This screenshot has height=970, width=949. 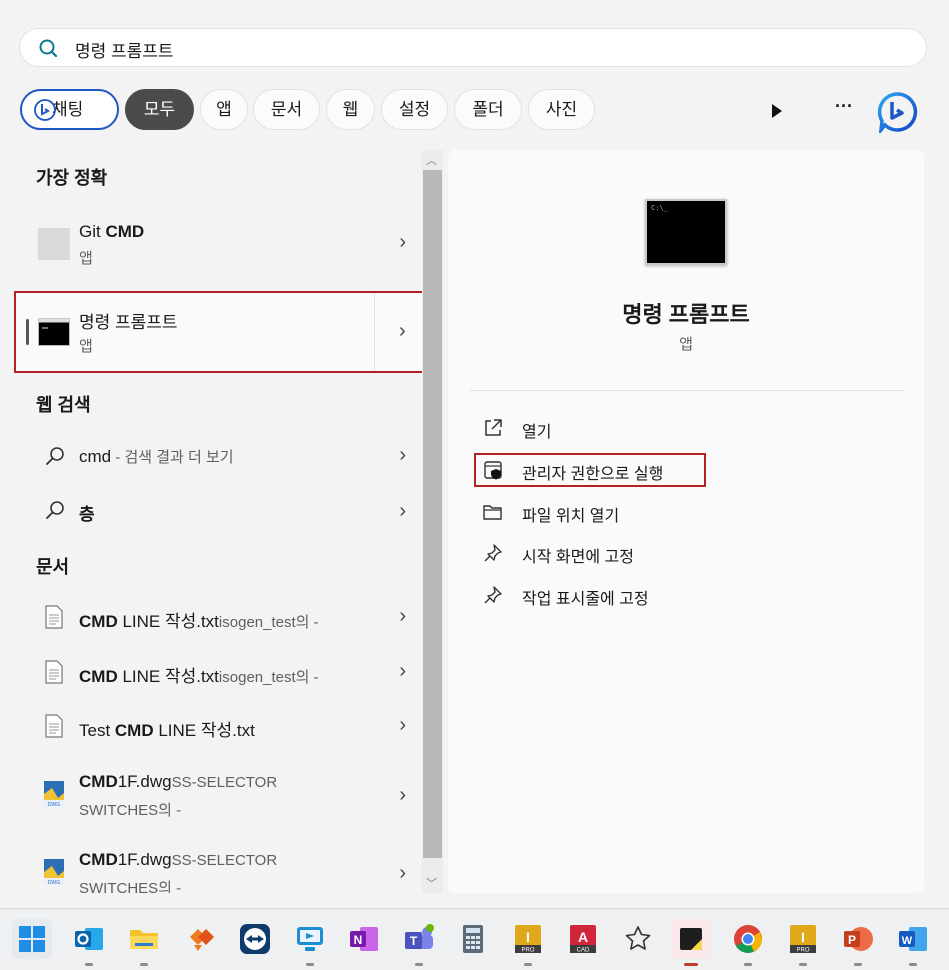 What do you see at coordinates (159, 109) in the screenshot?
I see `tab-all: 모두` at bounding box center [159, 109].